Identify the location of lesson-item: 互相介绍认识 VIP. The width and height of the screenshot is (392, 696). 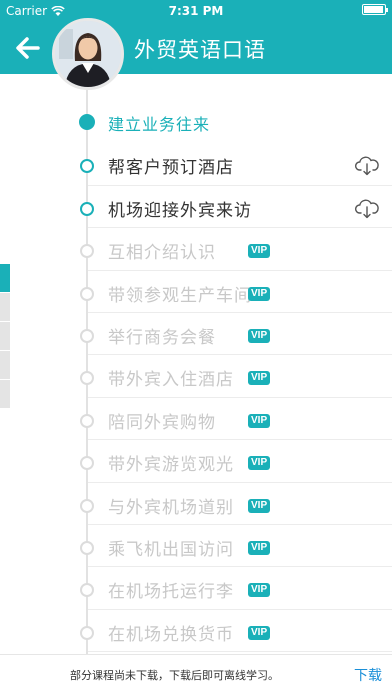
(196, 249).